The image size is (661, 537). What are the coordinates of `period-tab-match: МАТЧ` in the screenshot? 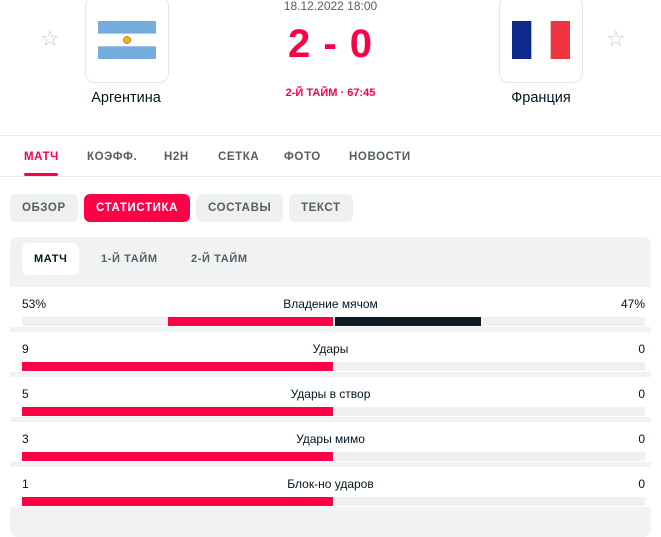 It's located at (51, 259).